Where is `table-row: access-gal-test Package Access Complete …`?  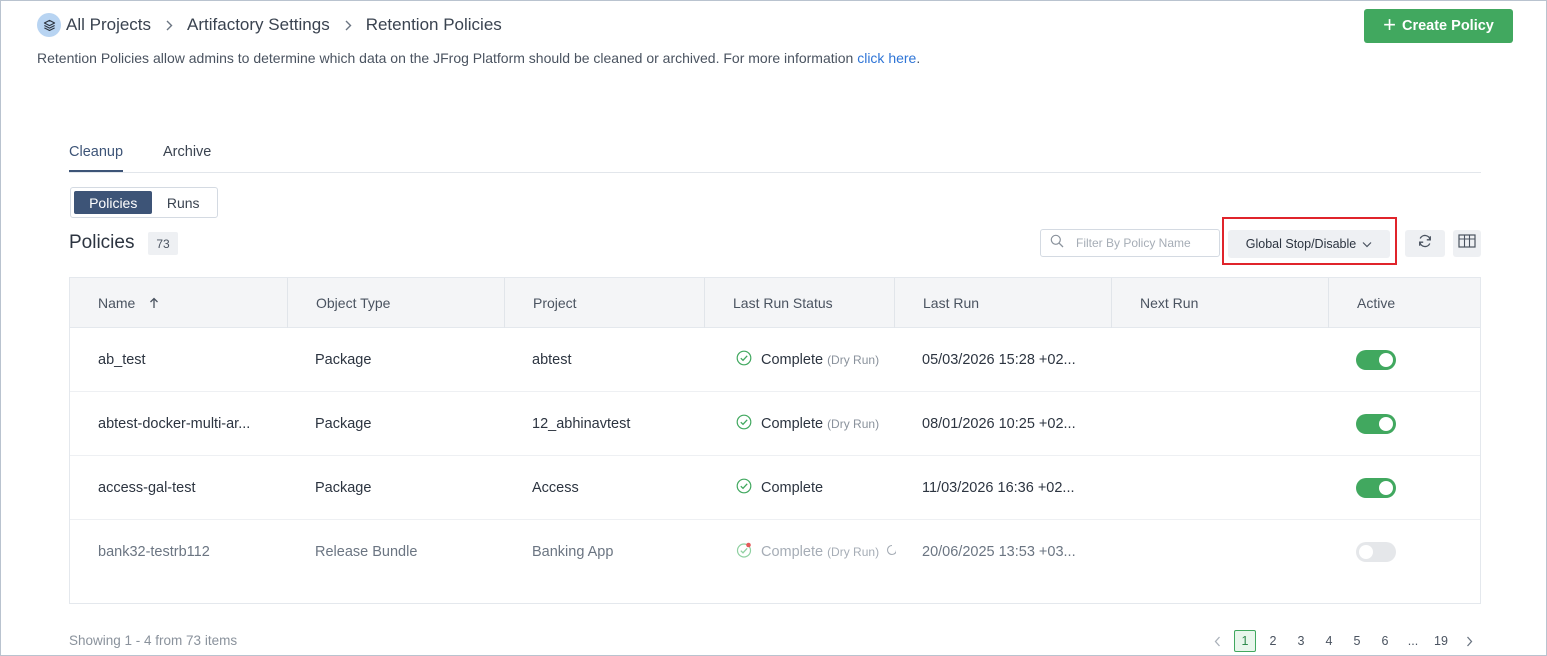 table-row: access-gal-test Package Access Complete … is located at coordinates (775, 488).